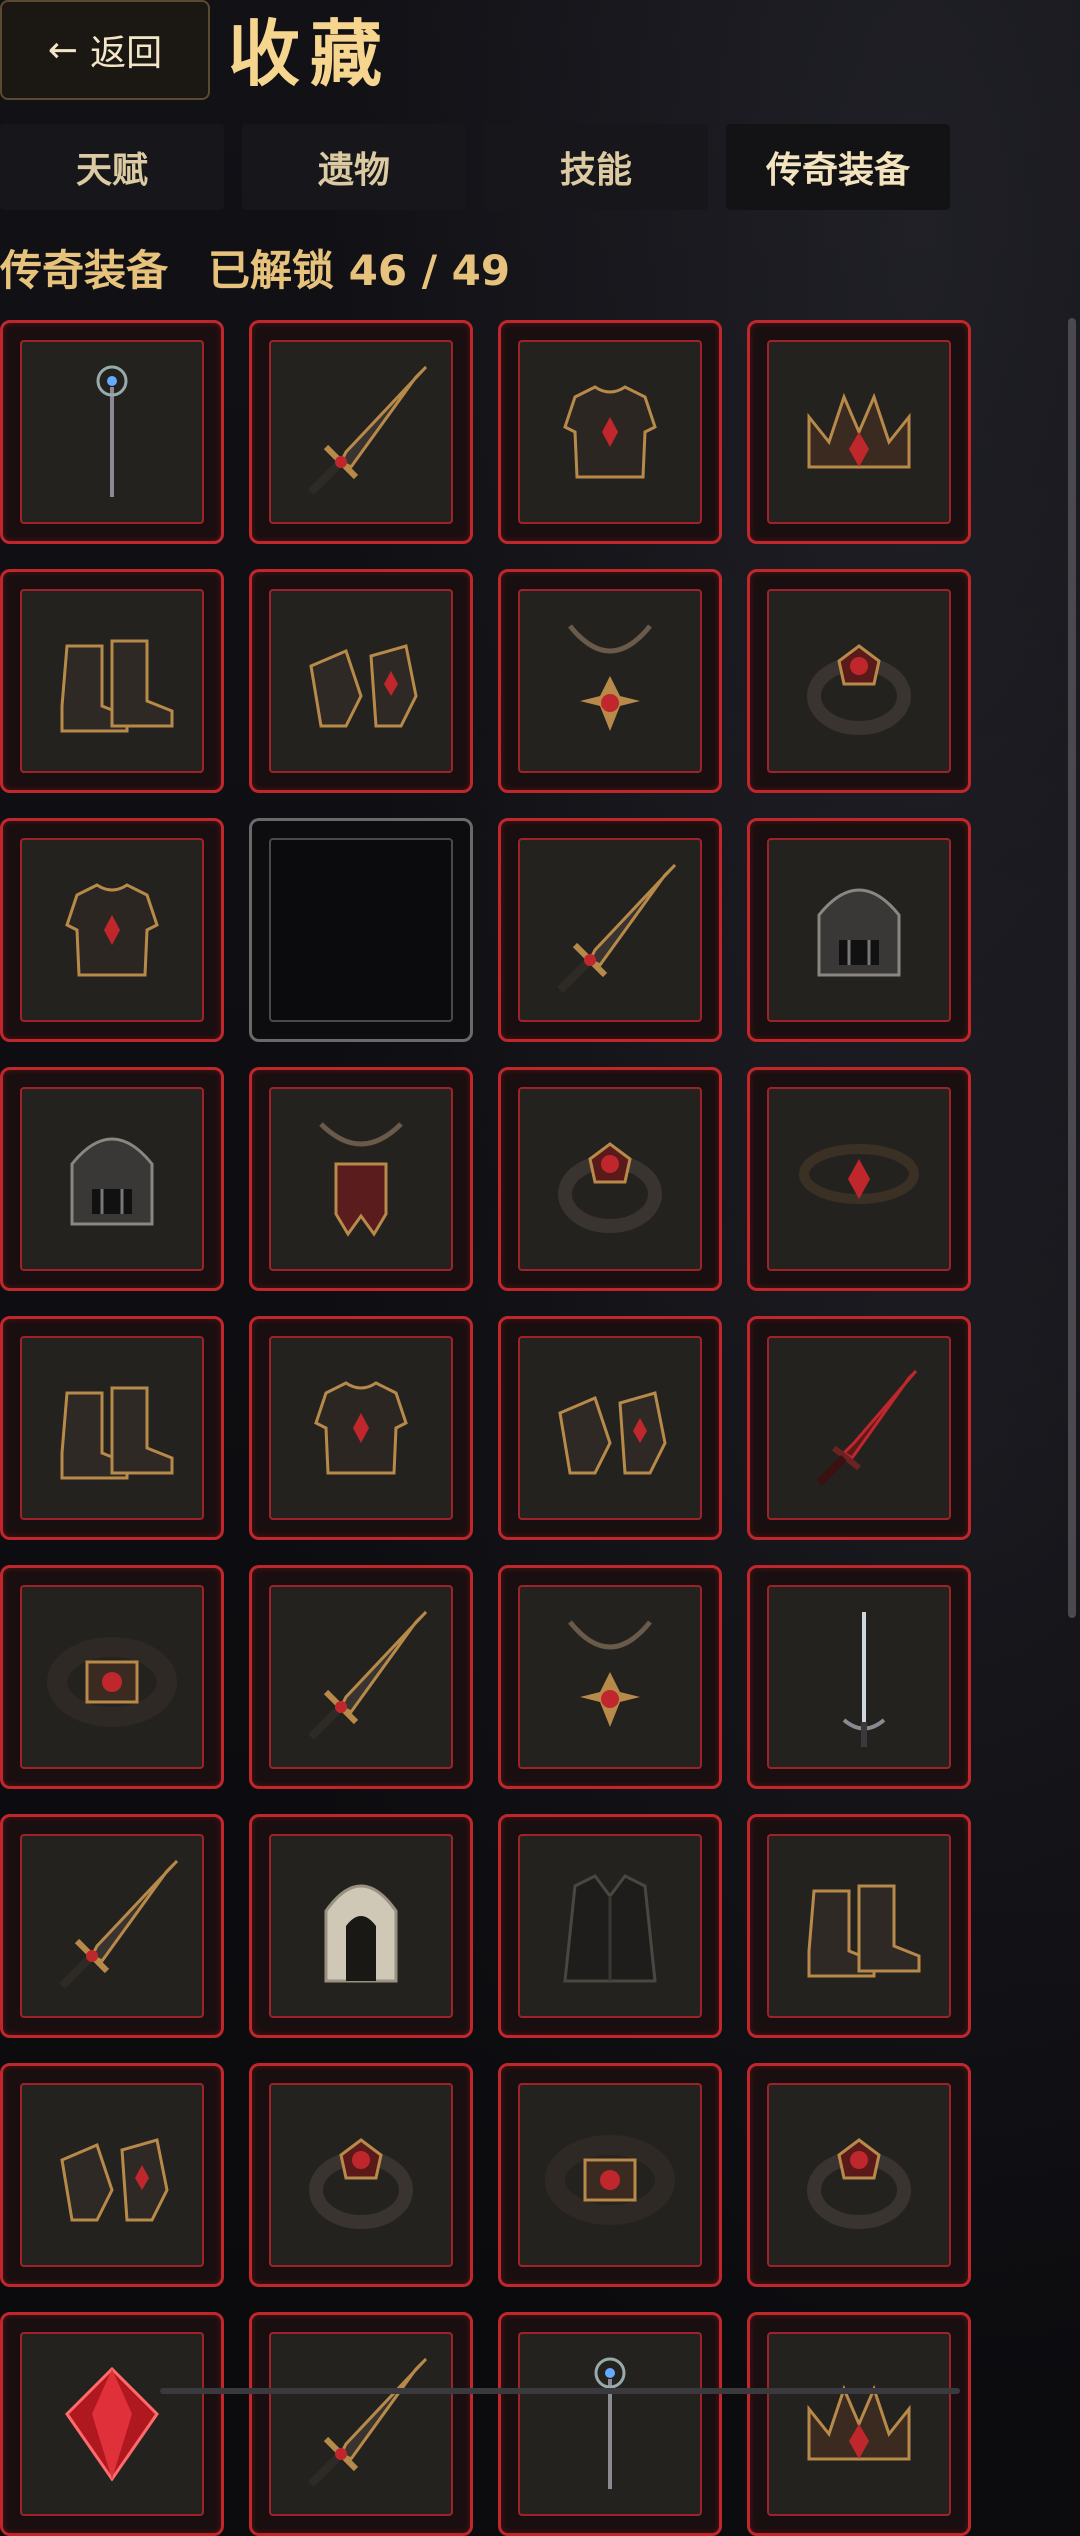 Image resolution: width=1080 pixels, height=2536 pixels. What do you see at coordinates (596, 167) in the screenshot?
I see `tab-skills: 技能` at bounding box center [596, 167].